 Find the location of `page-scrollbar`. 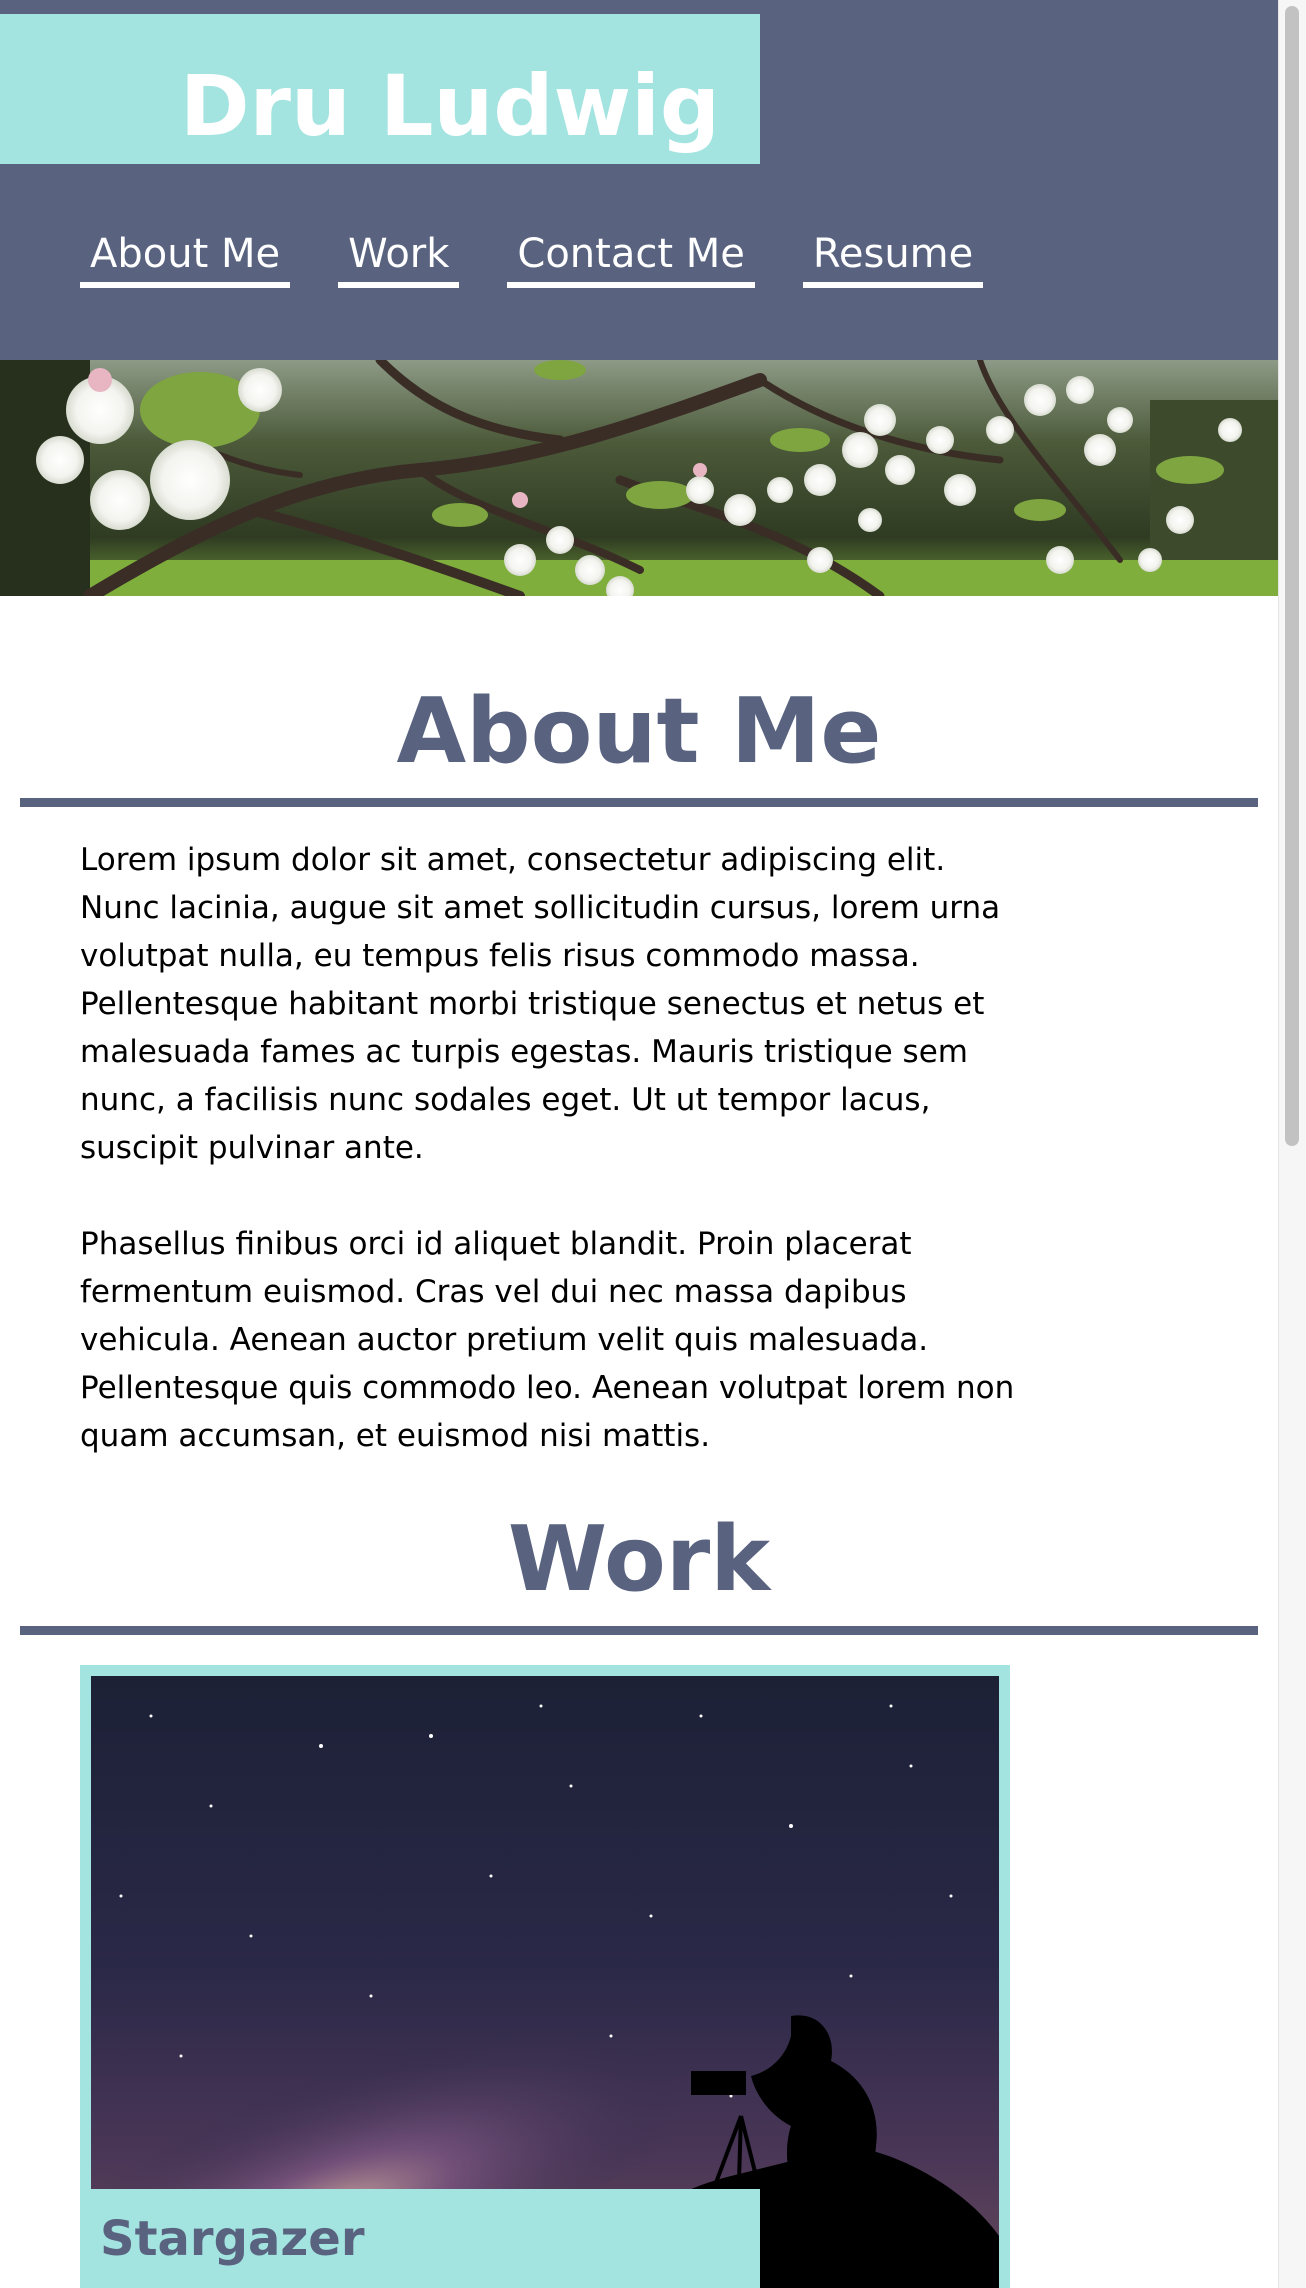

page-scrollbar is located at coordinates (1292, 1144).